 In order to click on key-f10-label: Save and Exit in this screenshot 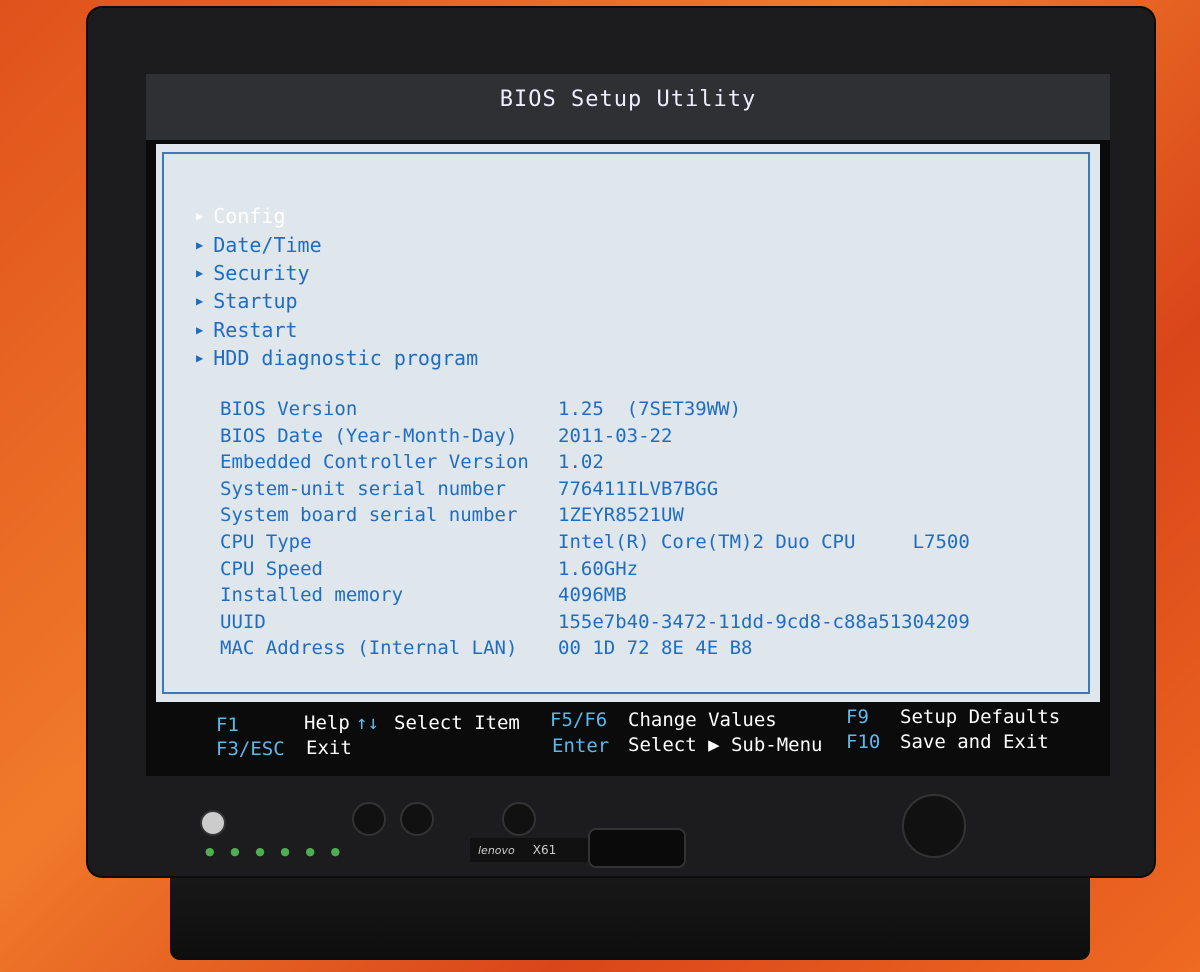, I will do `click(974, 742)`.